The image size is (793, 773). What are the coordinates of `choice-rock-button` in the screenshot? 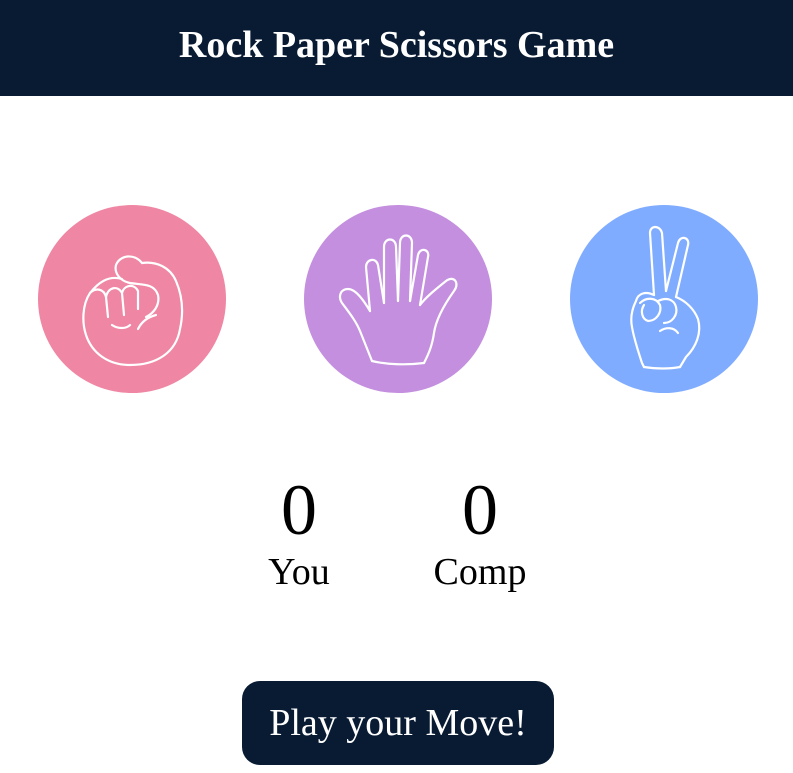 It's located at (132, 299).